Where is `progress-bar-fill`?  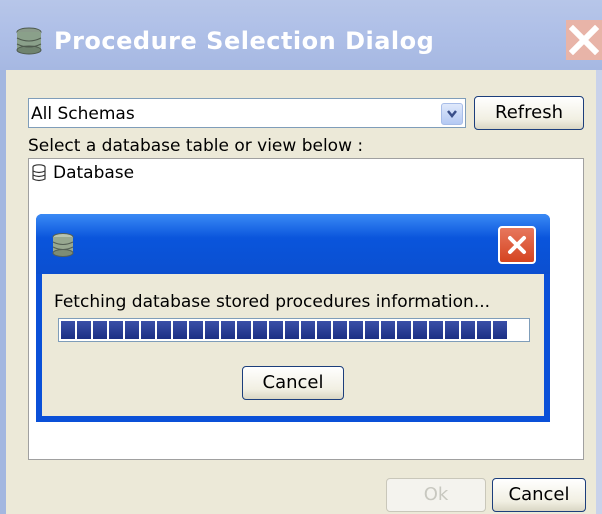
progress-bar-fill is located at coordinates (294, 330).